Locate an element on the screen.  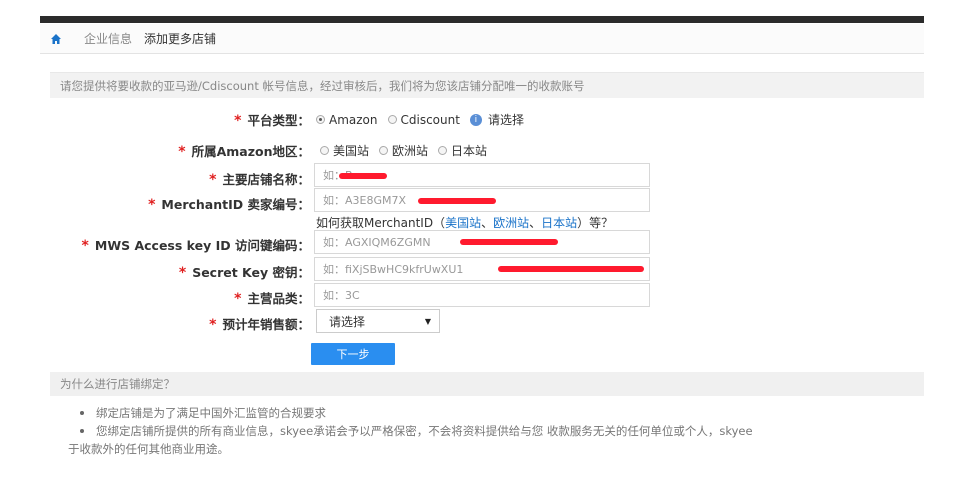
radio-cdiscount-label: Cdiscount is located at coordinates (430, 119).